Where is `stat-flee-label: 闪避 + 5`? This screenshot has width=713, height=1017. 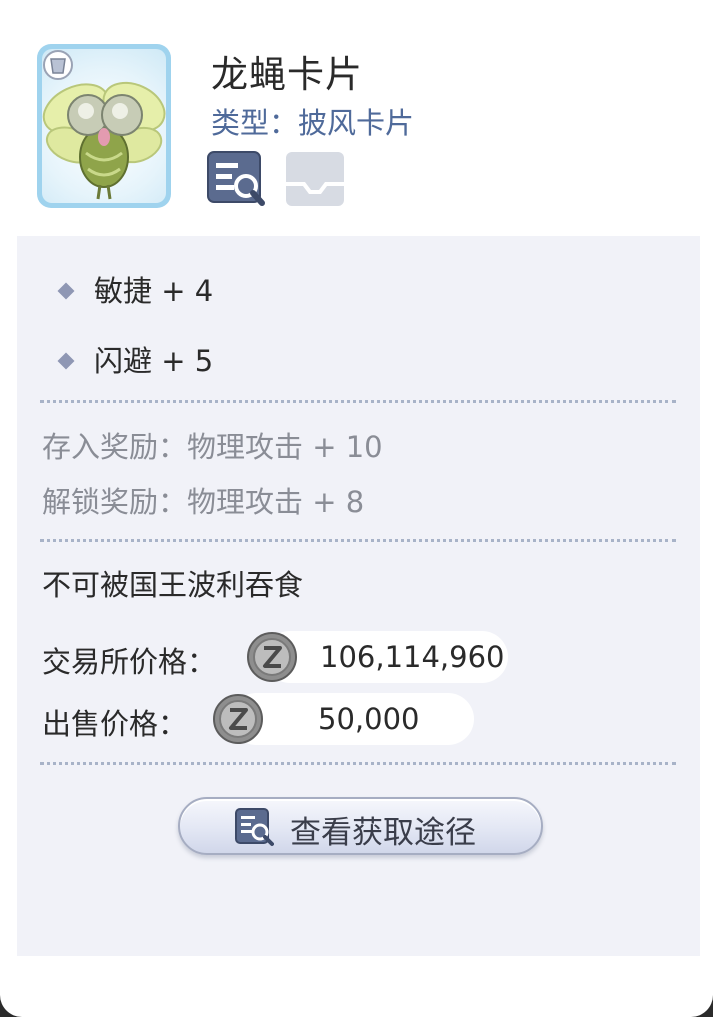 stat-flee-label: 闪避 + 5 is located at coordinates (154, 361).